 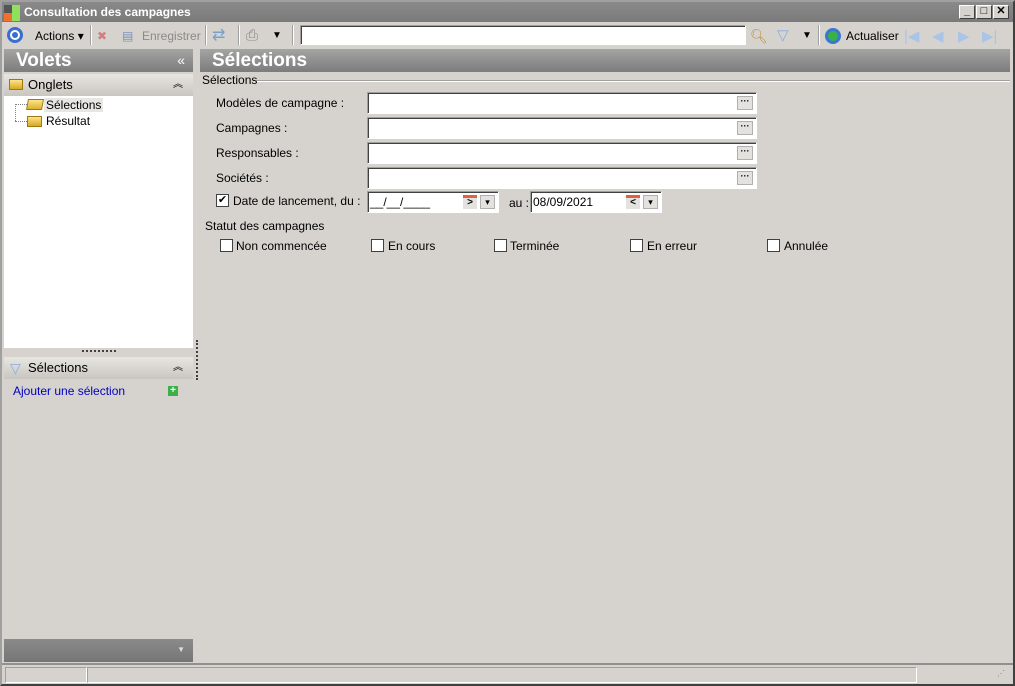 I want to click on sync-icon: ⇄, so click(x=218, y=36).